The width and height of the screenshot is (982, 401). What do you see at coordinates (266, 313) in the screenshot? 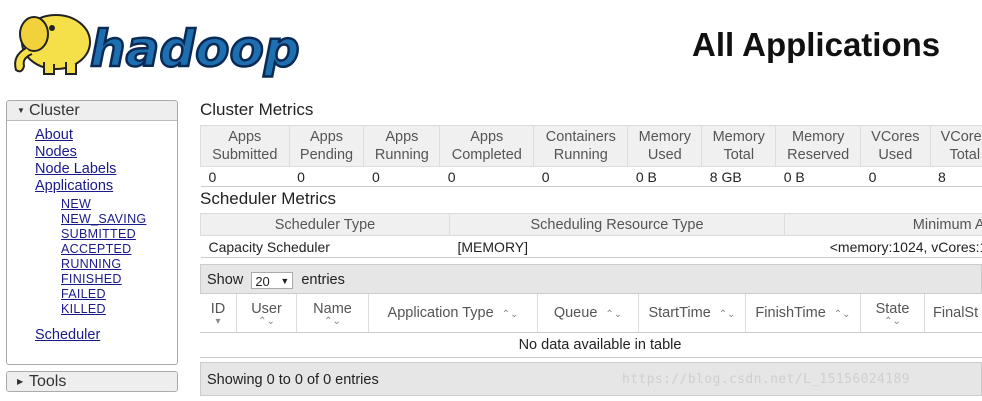
I see `col-user: User ⌃⌄` at bounding box center [266, 313].